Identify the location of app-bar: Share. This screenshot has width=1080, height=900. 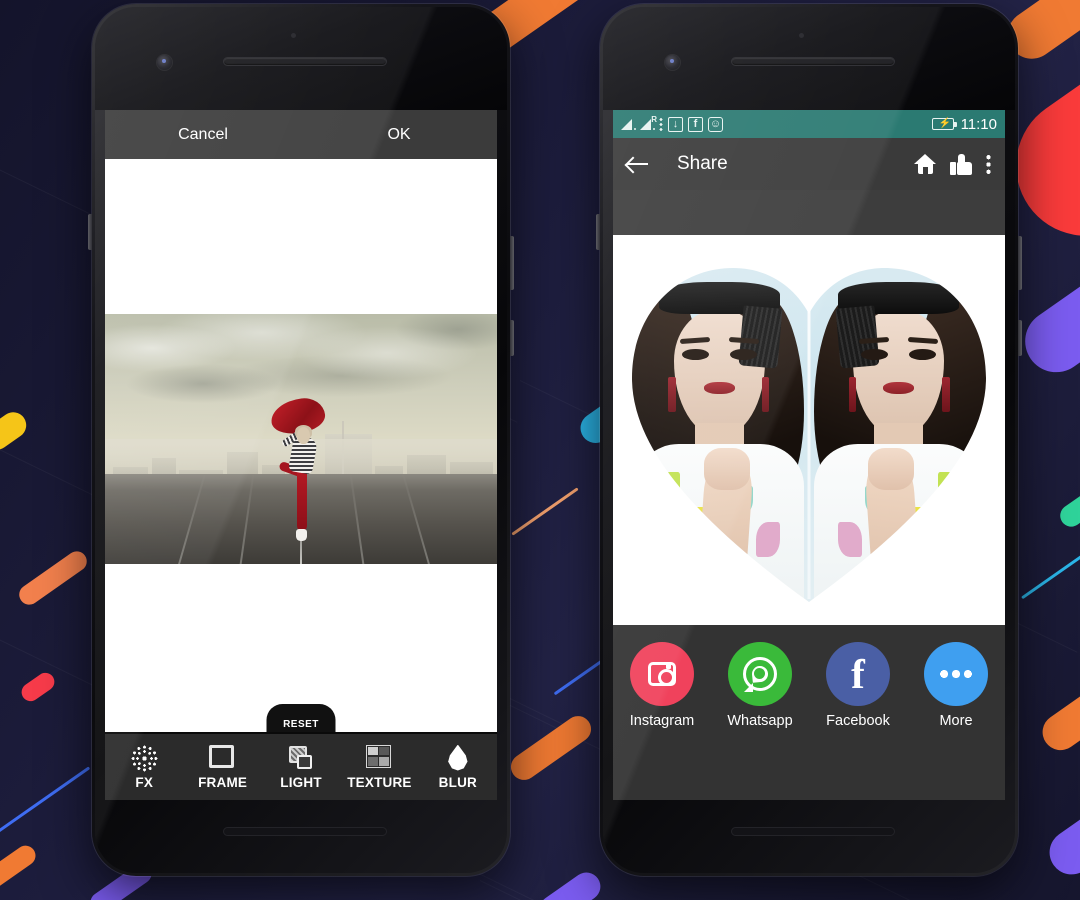
(809, 164).